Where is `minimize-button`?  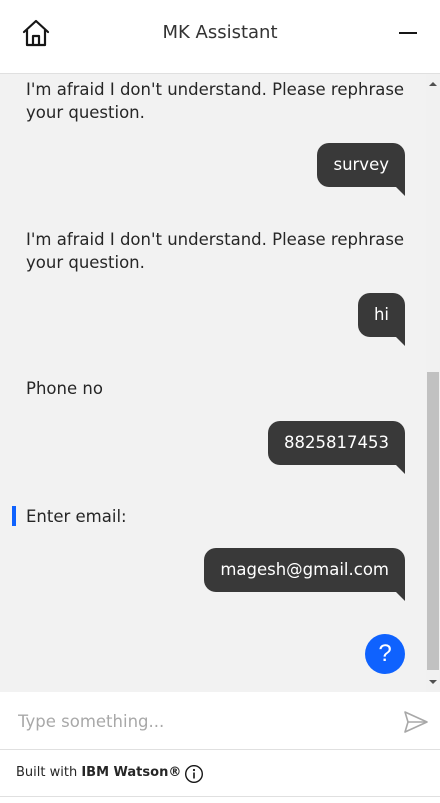
minimize-button is located at coordinates (408, 33).